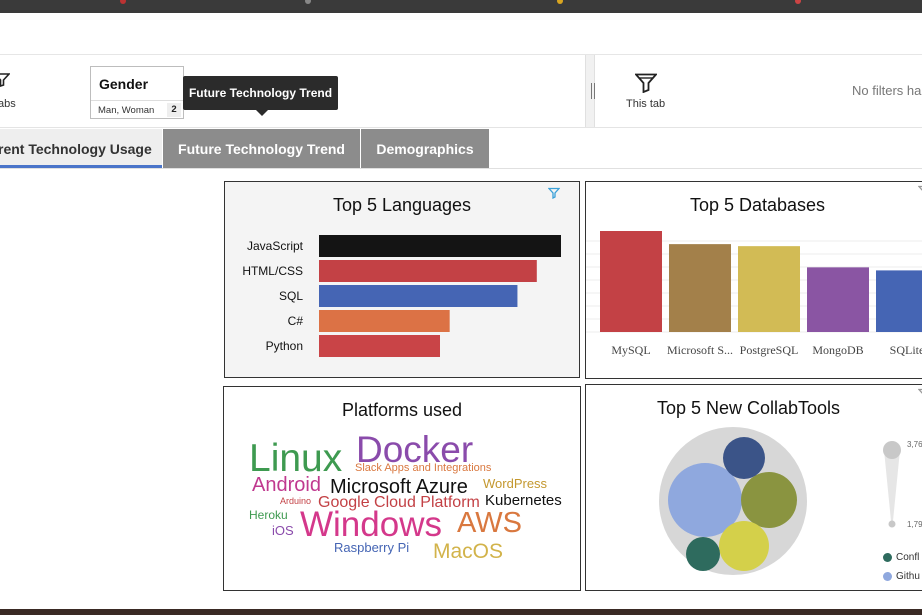  What do you see at coordinates (296, 321) in the screenshot?
I see `lang-bar-label: C#` at bounding box center [296, 321].